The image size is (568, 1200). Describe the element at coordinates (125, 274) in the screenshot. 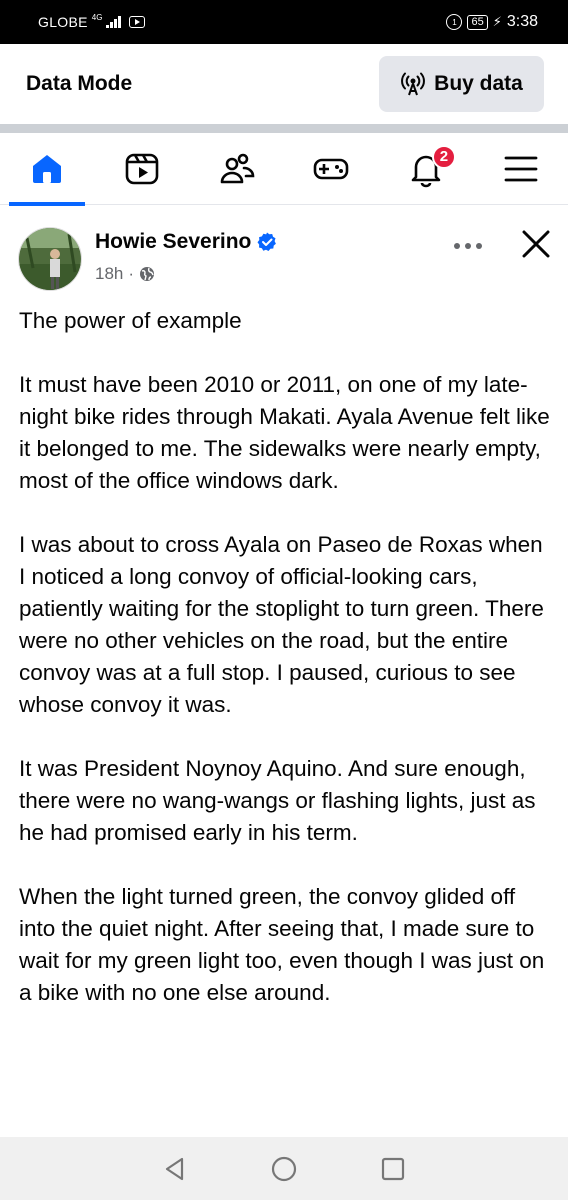

I see `post-meta: 18h ·` at that location.